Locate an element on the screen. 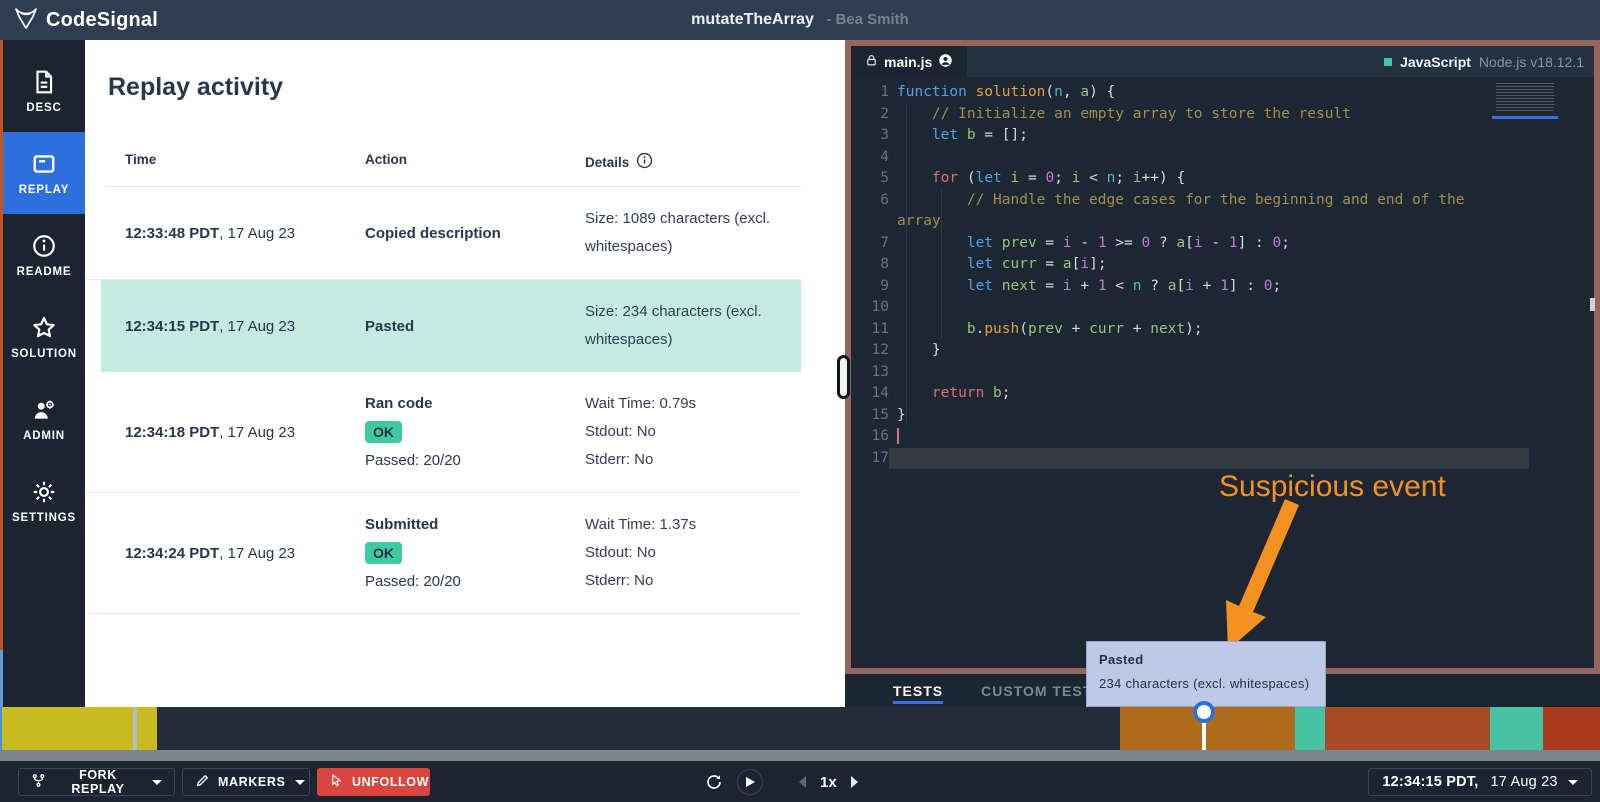 The width and height of the screenshot is (1600, 802). code-line: 8 let curr = a[i]; is located at coordinates (993, 264).